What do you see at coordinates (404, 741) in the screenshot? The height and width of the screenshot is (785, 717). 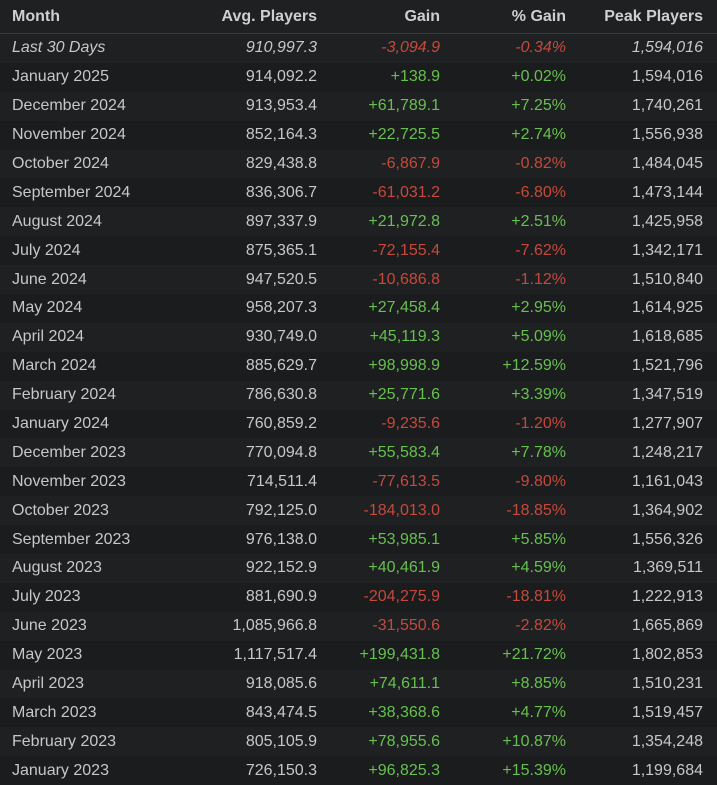 I see `row-gain: +78,955.6` at bounding box center [404, 741].